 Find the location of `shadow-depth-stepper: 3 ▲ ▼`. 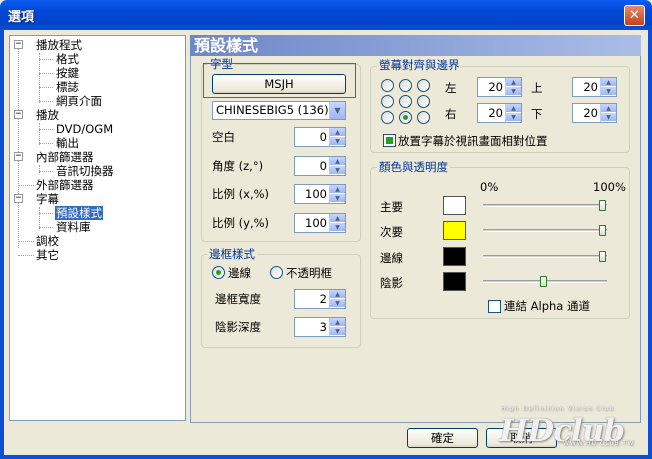

shadow-depth-stepper: 3 ▲ ▼ is located at coordinates (320, 327).